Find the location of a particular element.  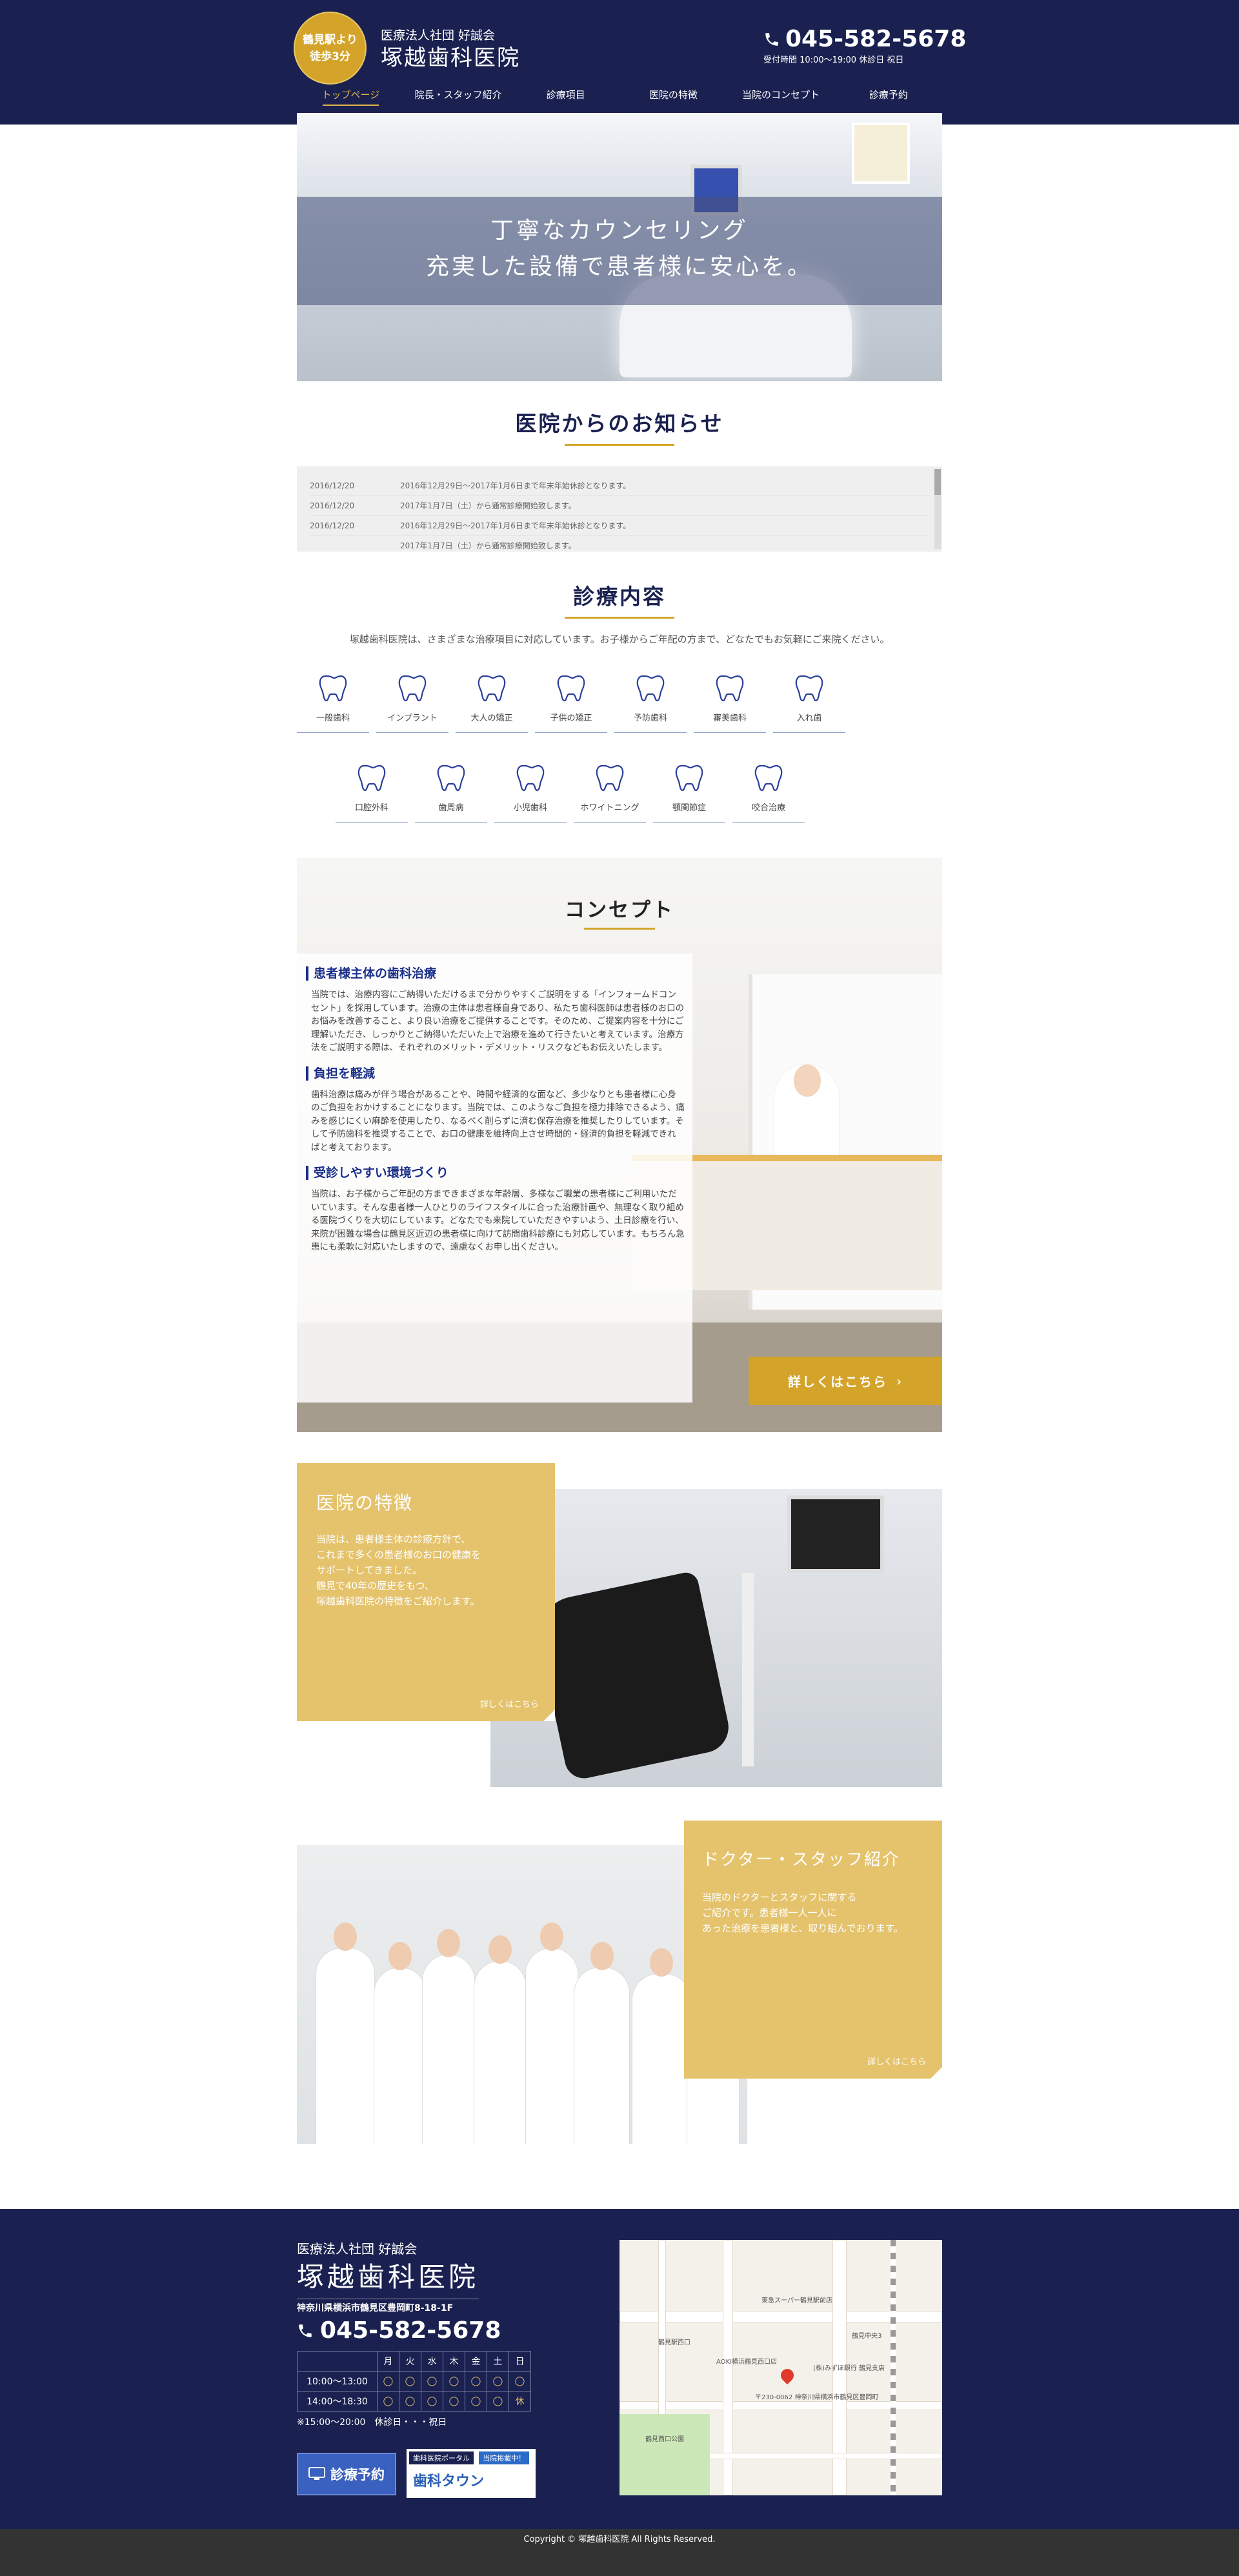

news-date: 2016/12/20 is located at coordinates (332, 505).